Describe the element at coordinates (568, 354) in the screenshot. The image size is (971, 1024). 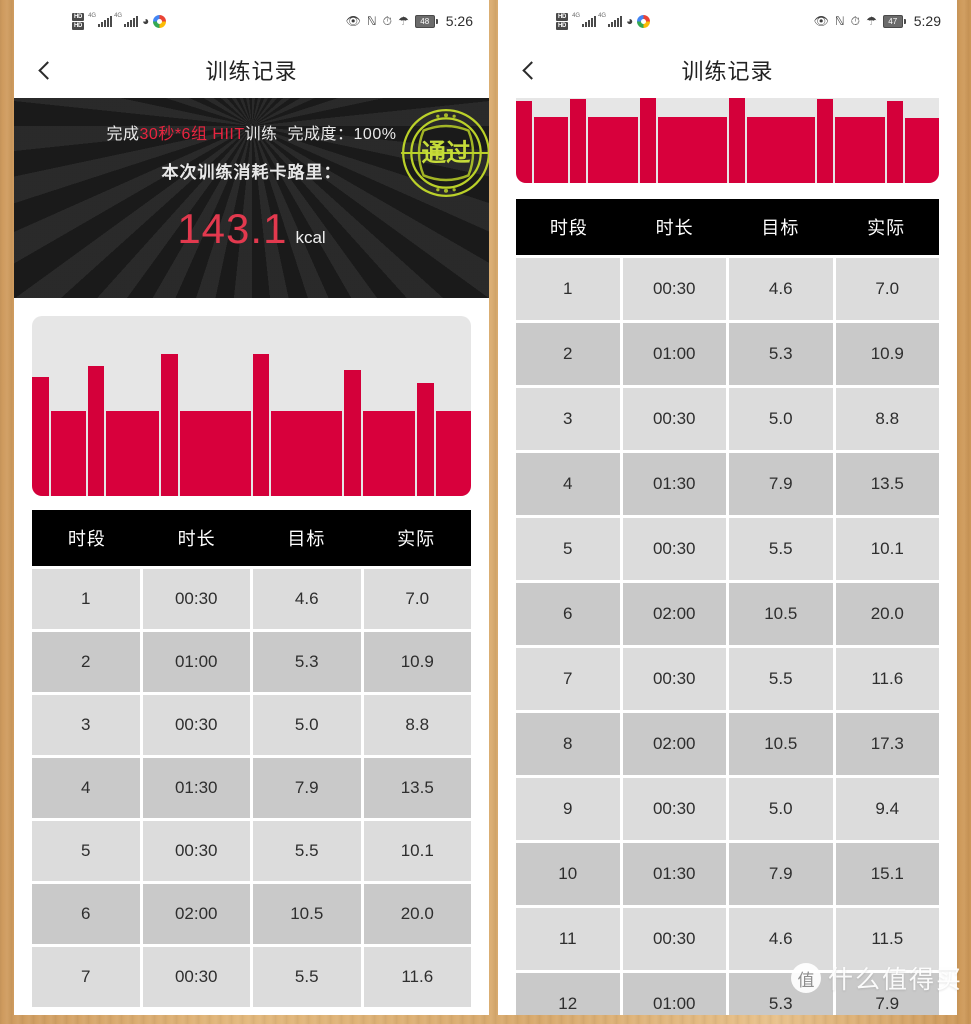
I see `table-cell-时段: 2` at that location.